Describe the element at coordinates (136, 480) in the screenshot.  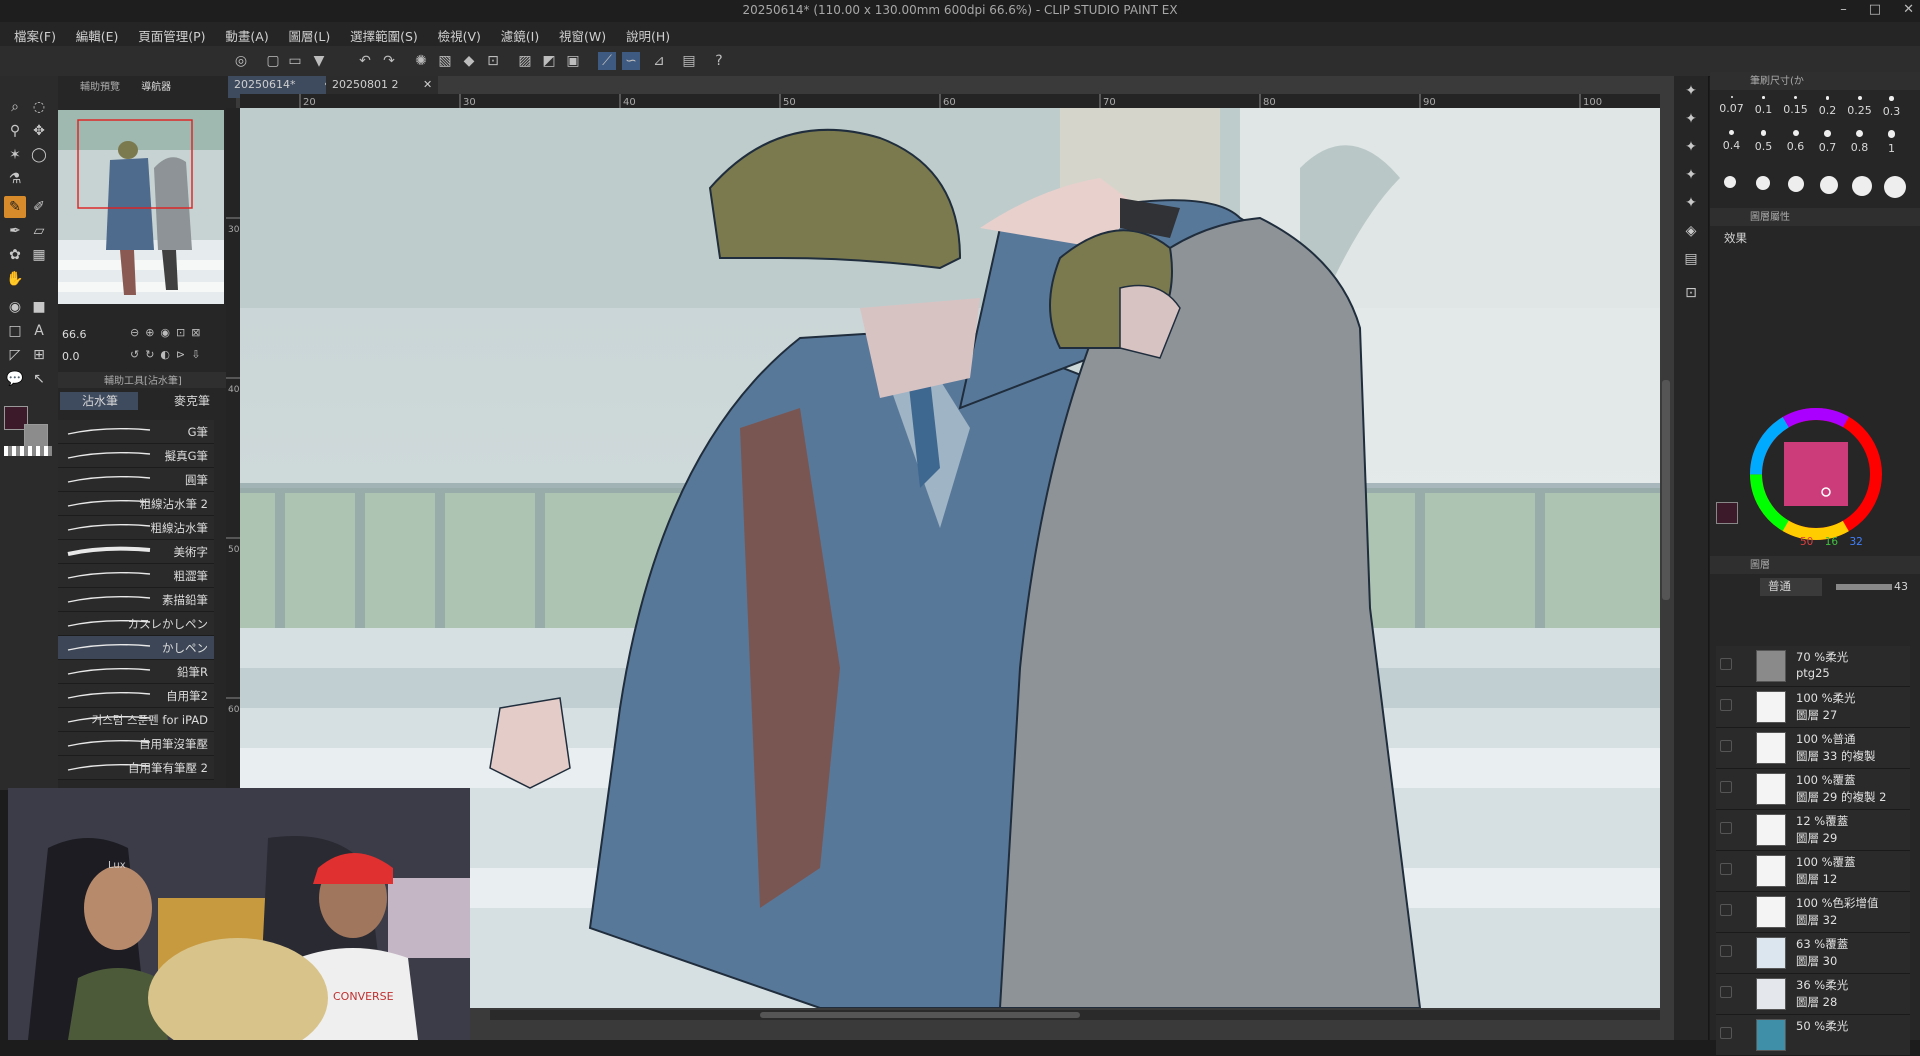
I see `brush-item: 圓筆` at that location.